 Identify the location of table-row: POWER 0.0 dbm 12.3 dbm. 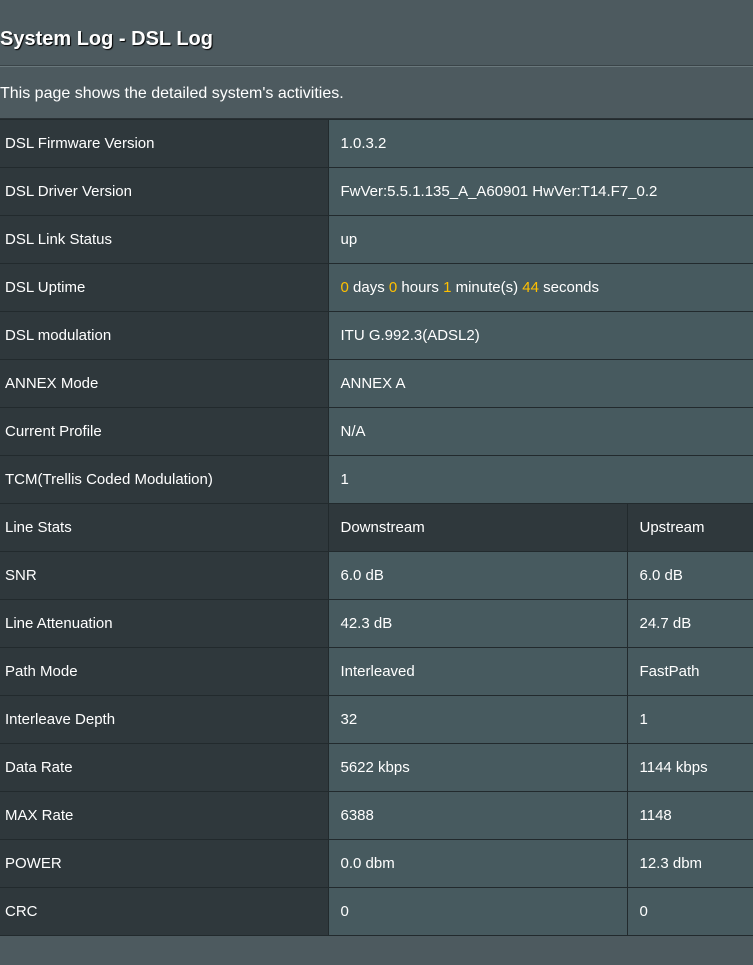
(376, 863).